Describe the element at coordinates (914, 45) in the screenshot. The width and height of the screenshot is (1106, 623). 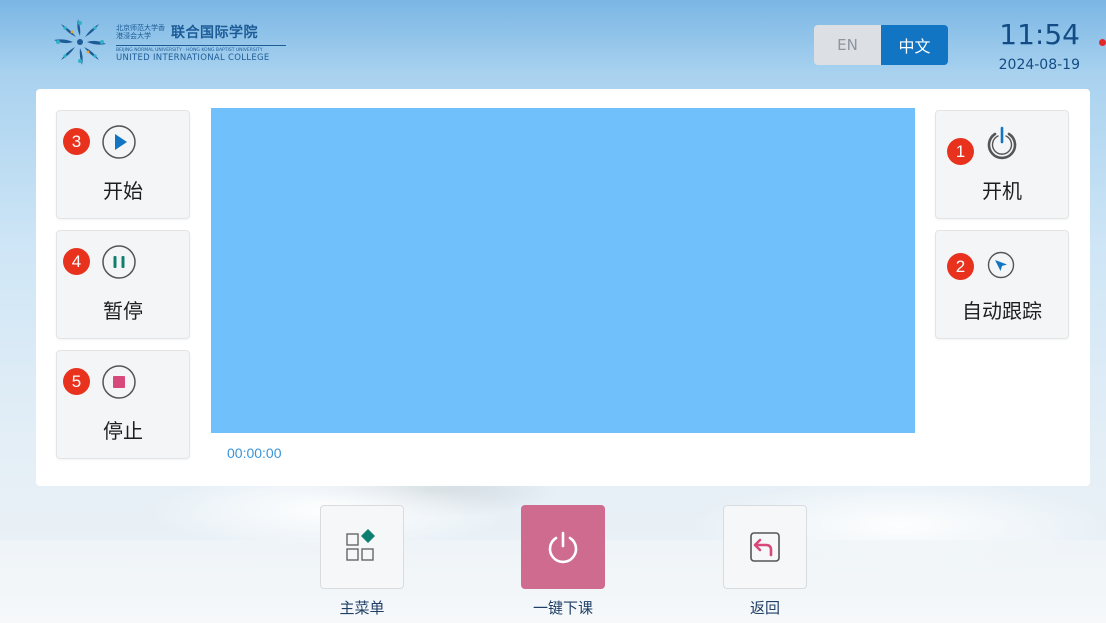
I see `lang-cn-button: 中文` at that location.